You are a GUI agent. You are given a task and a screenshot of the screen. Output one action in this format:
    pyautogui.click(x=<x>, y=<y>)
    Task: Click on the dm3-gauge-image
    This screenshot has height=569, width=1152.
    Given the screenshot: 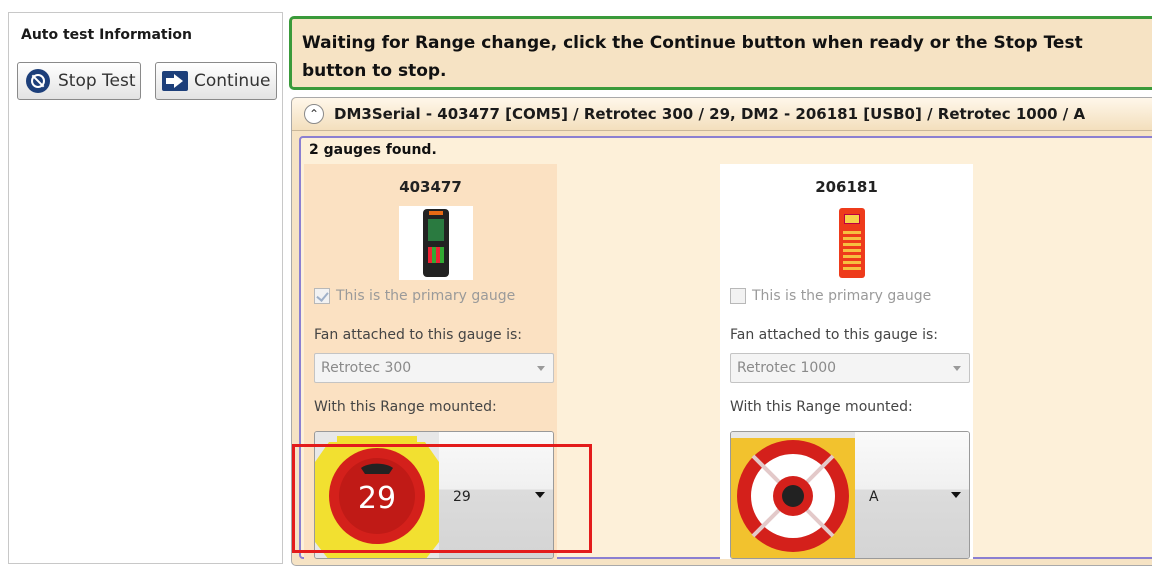 What is the action you would take?
    pyautogui.click(x=436, y=243)
    